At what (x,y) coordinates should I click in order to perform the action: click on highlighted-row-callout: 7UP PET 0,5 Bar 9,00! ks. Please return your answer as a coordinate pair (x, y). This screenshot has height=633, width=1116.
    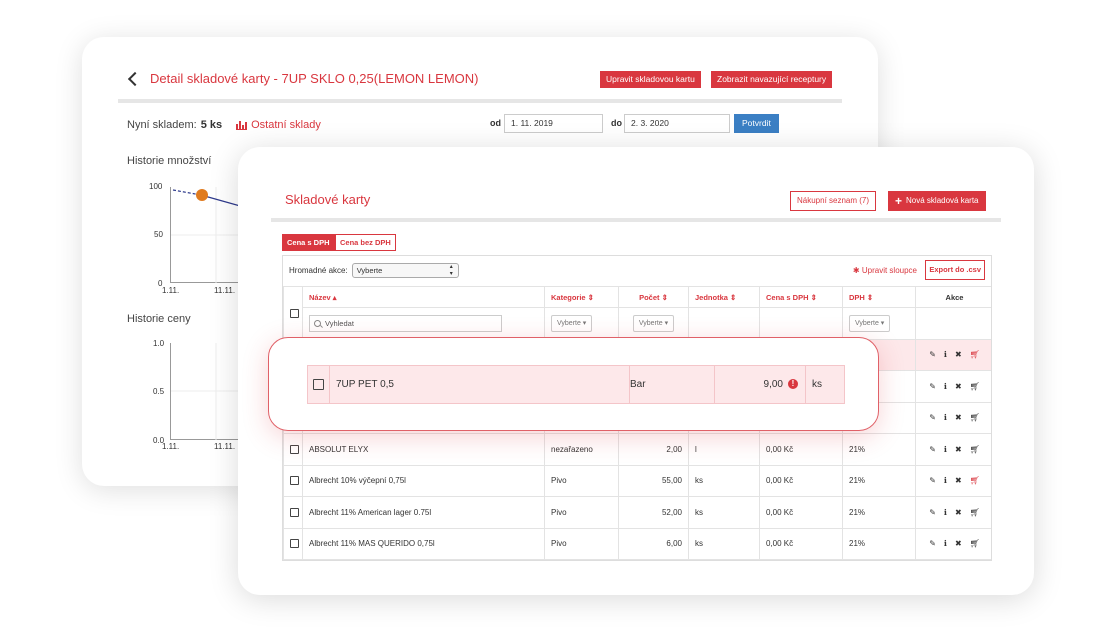
    Looking at the image, I should click on (573, 384).